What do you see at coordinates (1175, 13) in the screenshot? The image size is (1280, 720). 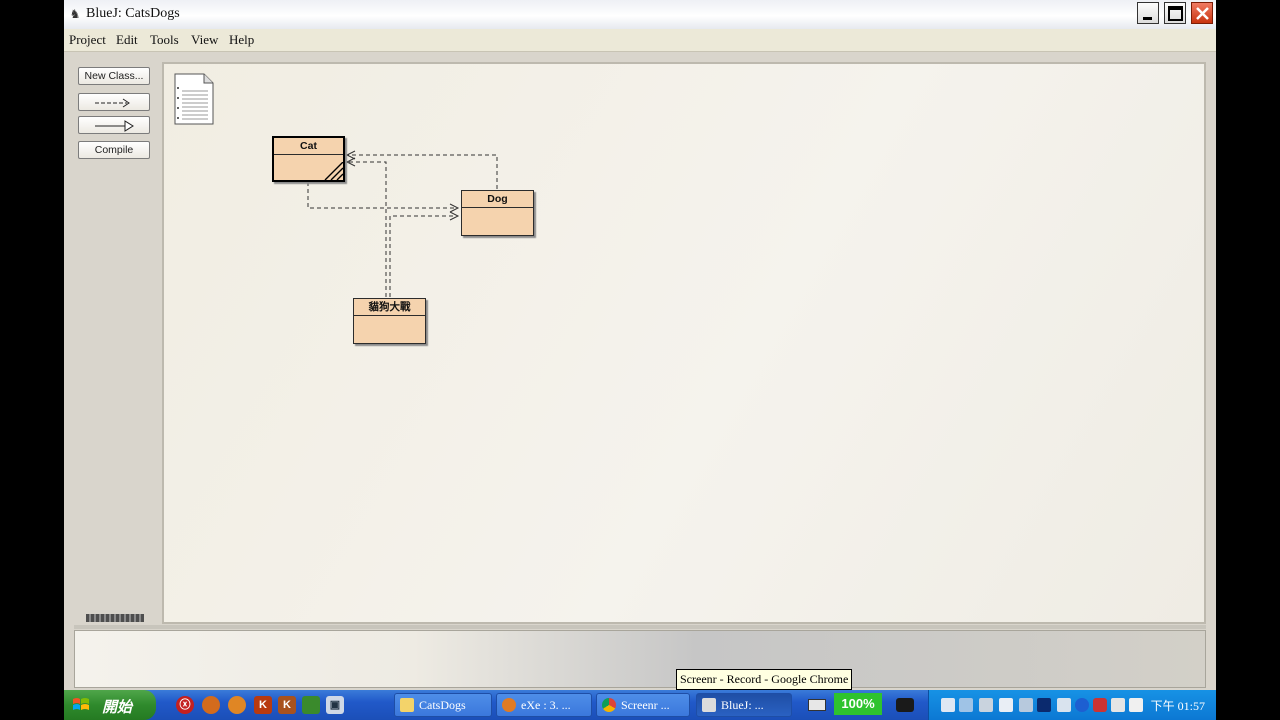 I see `maximize-button` at bounding box center [1175, 13].